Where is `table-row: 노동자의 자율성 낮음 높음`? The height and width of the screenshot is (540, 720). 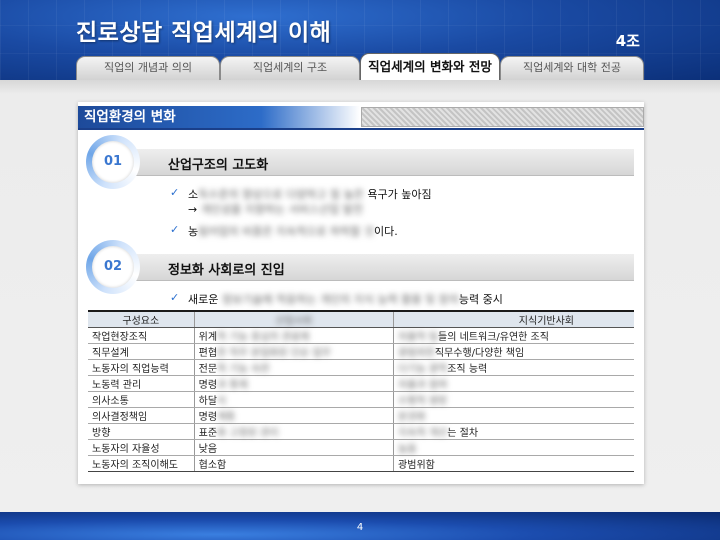 table-row: 노동자의 자율성 낮음 높음 is located at coordinates (361, 447).